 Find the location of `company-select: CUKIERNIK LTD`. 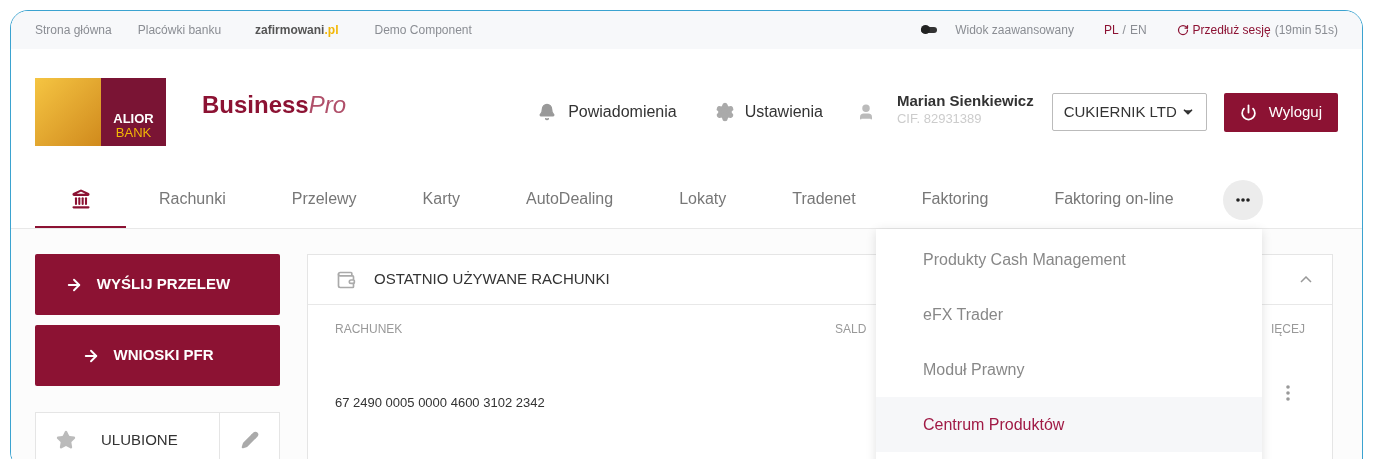

company-select: CUKIERNIK LTD is located at coordinates (1129, 112).